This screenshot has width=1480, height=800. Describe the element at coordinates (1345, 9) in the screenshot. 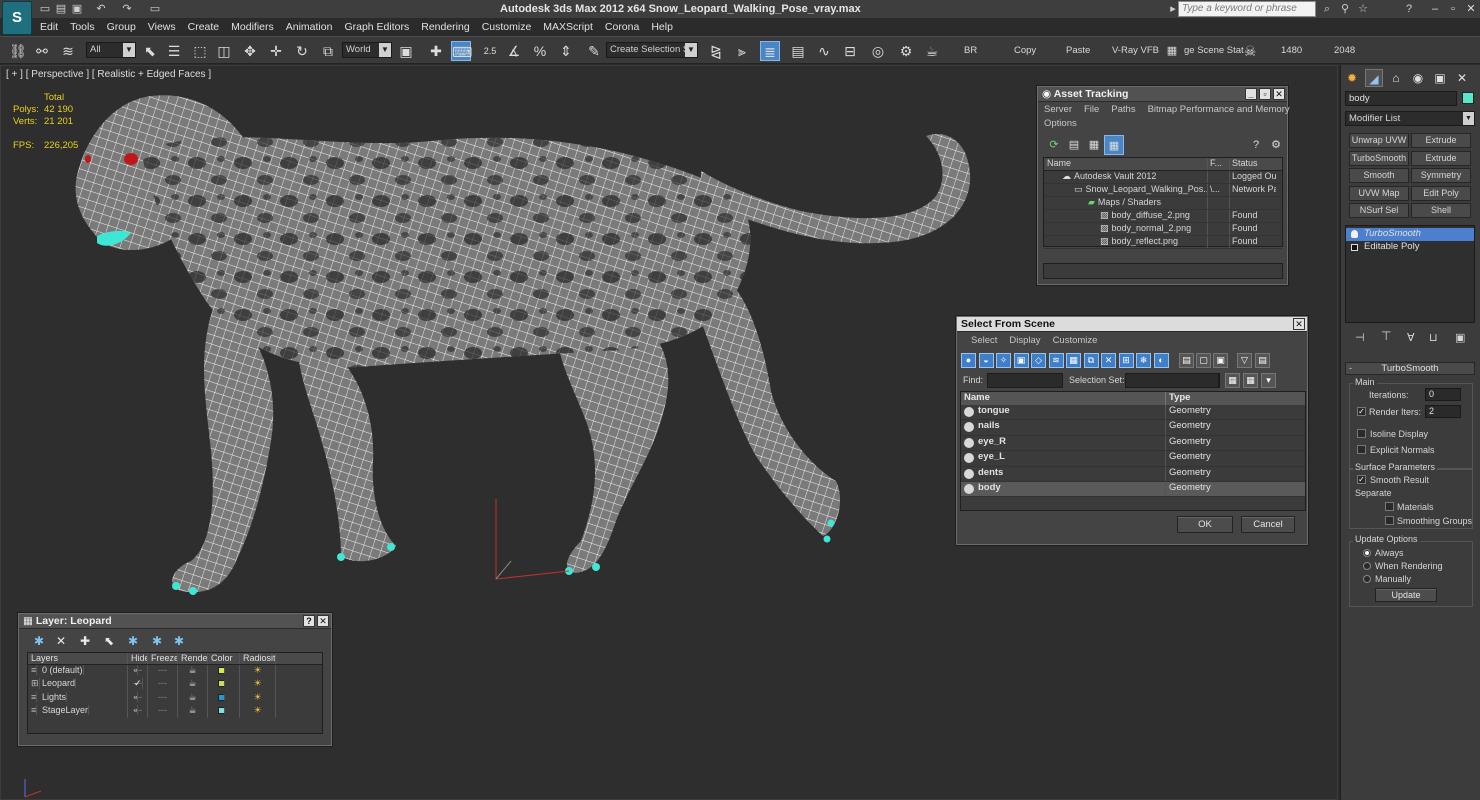

I see `subscription-icon: ⚲` at that location.